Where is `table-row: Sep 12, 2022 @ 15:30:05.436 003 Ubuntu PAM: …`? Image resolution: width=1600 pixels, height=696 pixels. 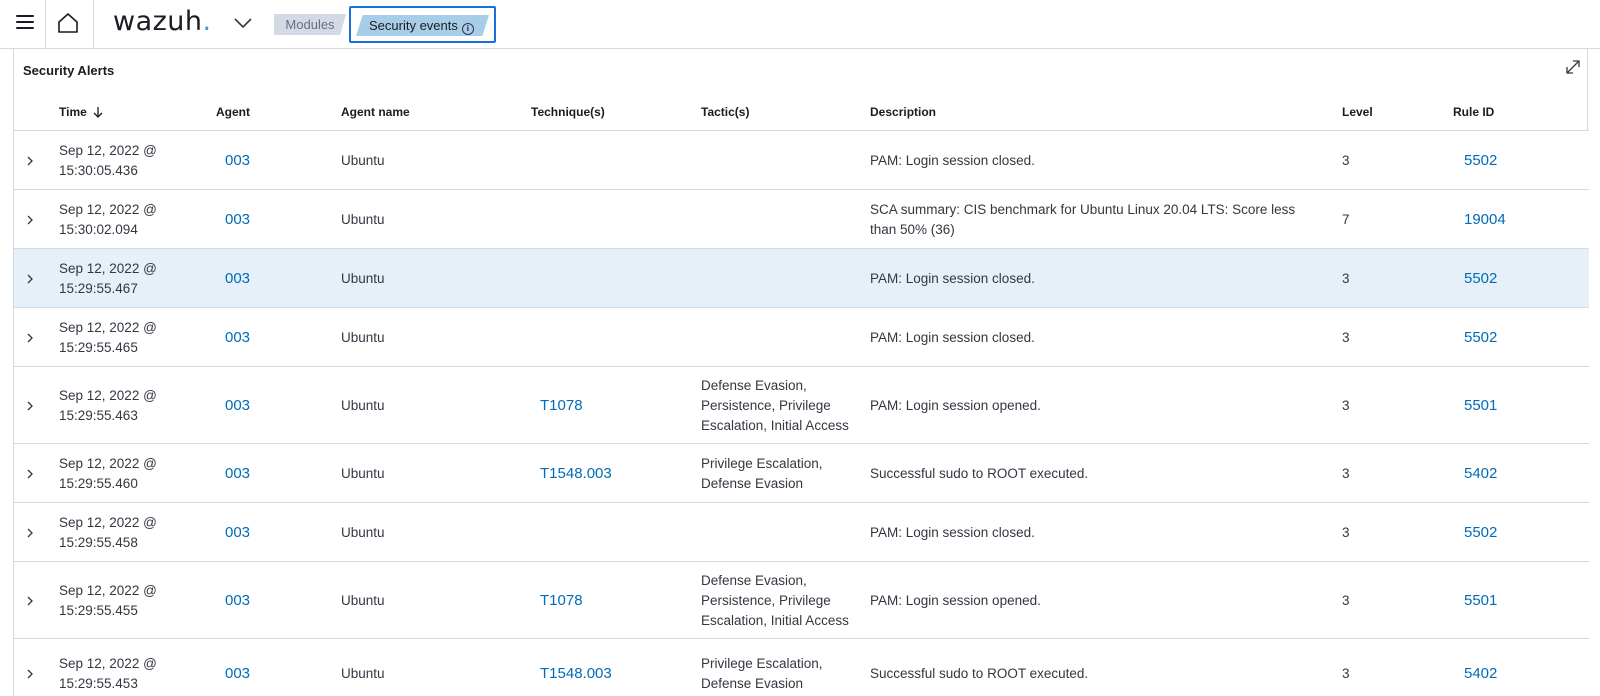
table-row: Sep 12, 2022 @ 15:30:05.436 003 Ubuntu PAM: … is located at coordinates (801, 160).